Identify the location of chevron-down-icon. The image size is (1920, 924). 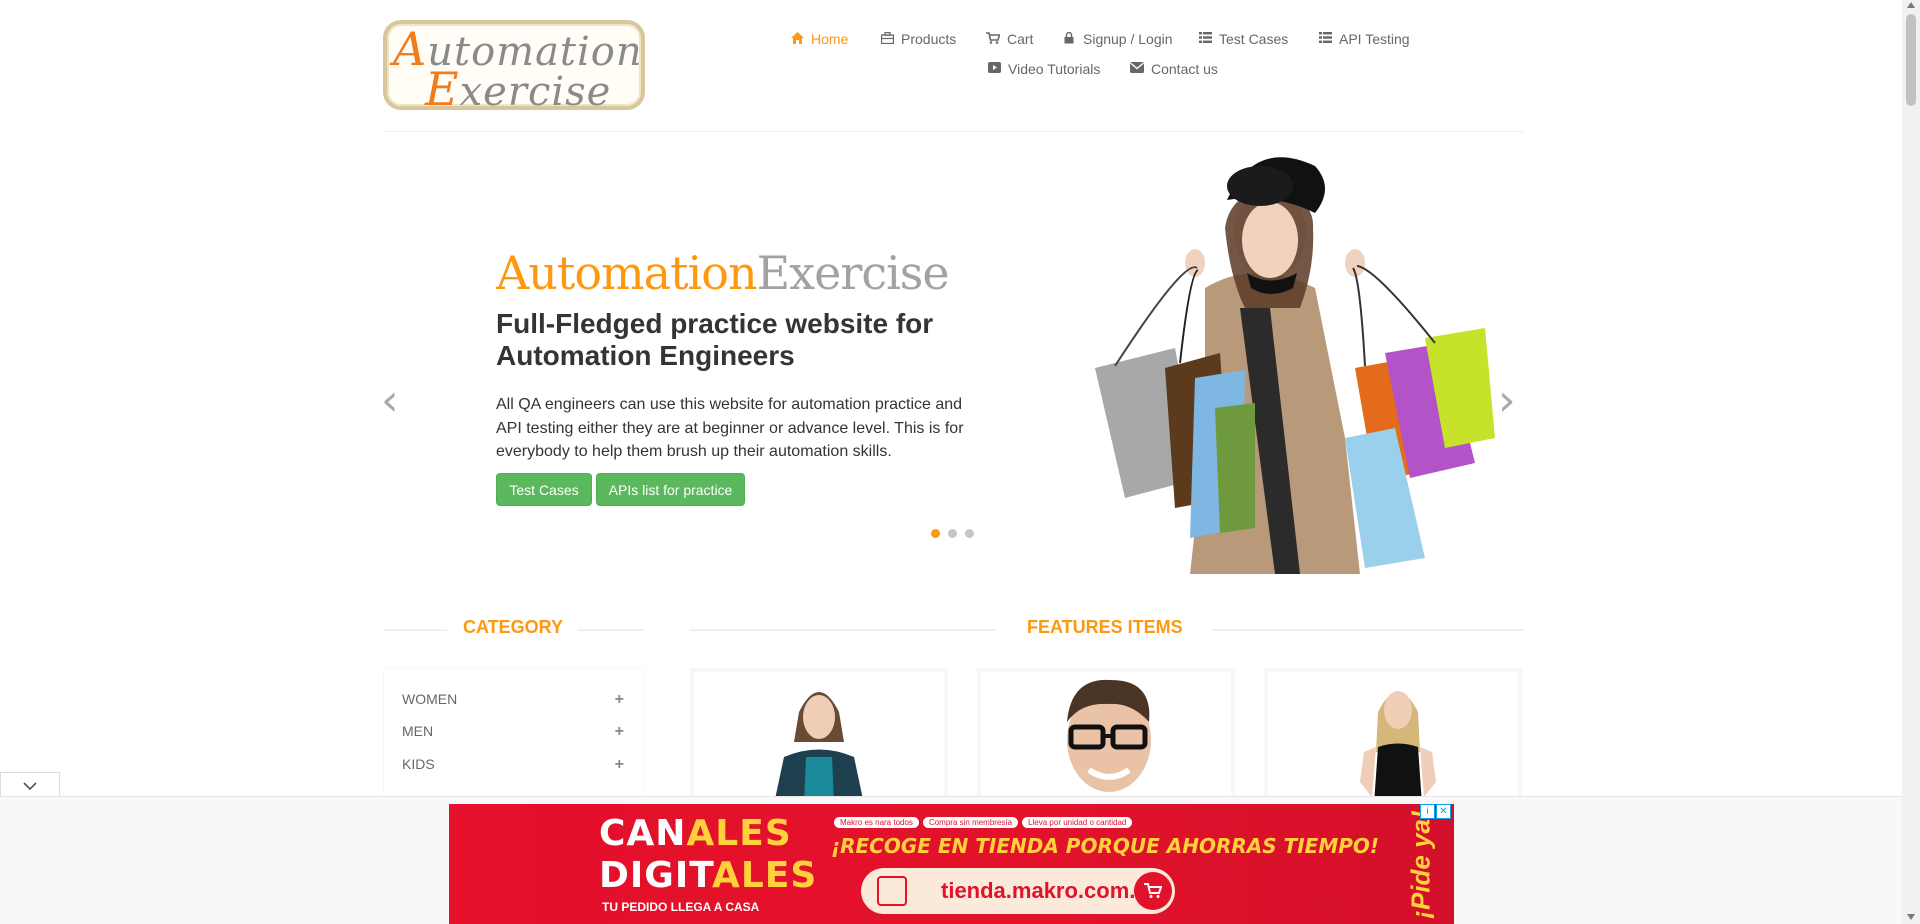
(30, 785).